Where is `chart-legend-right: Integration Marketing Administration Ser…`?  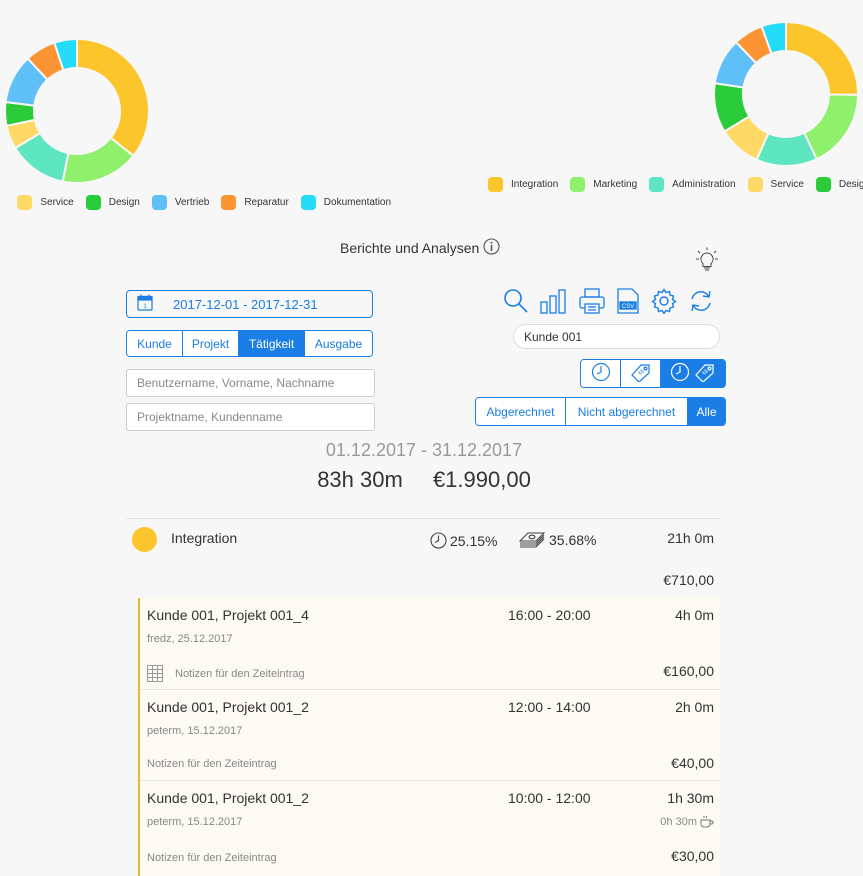
chart-legend-right: Integration Marketing Administration Ser… is located at coordinates (675, 184).